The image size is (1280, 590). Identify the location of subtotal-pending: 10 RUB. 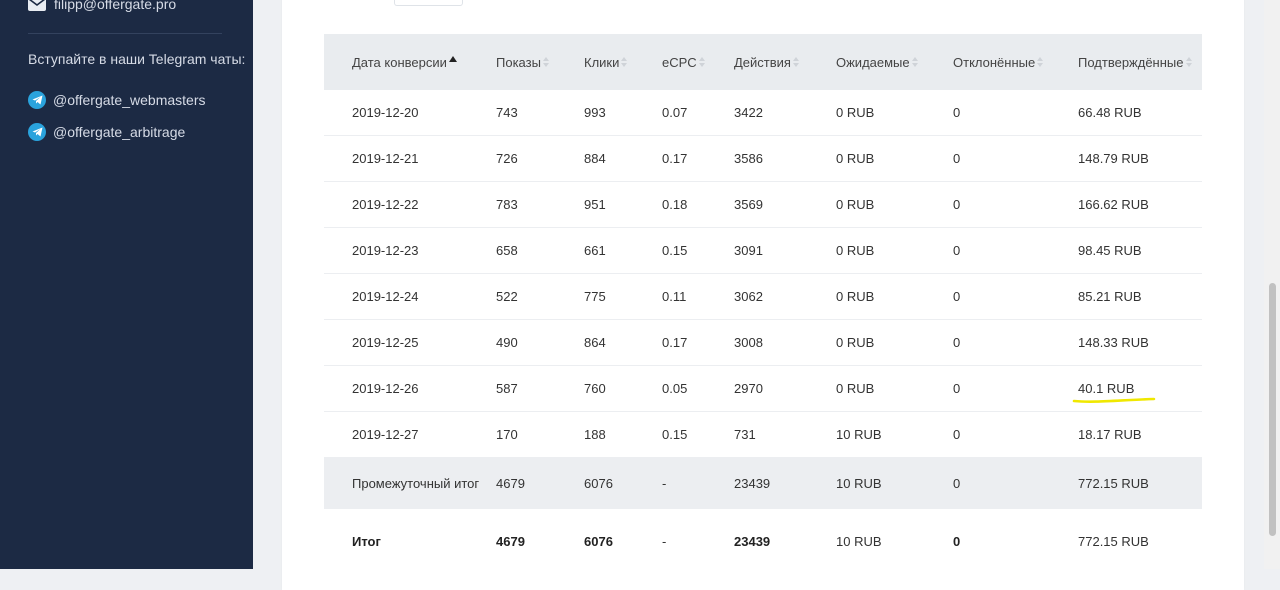
(894, 483).